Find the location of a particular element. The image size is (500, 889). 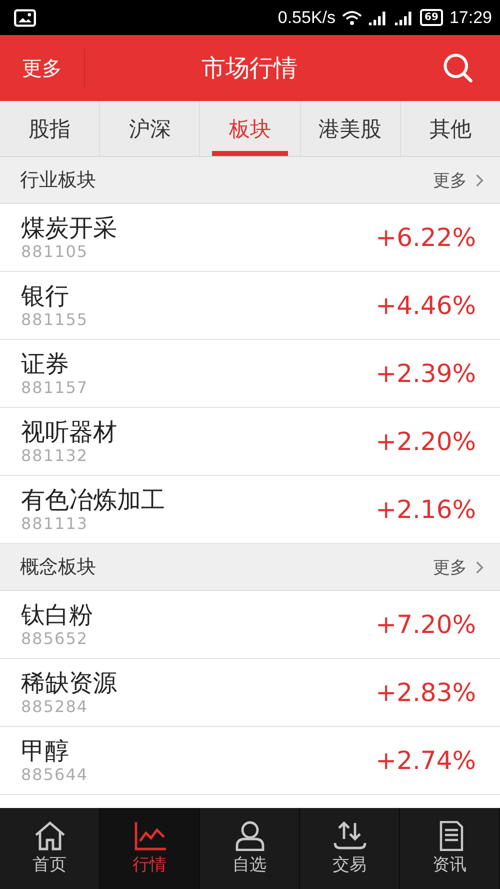

sector-name: 煤炭开采 is located at coordinates (69, 228).